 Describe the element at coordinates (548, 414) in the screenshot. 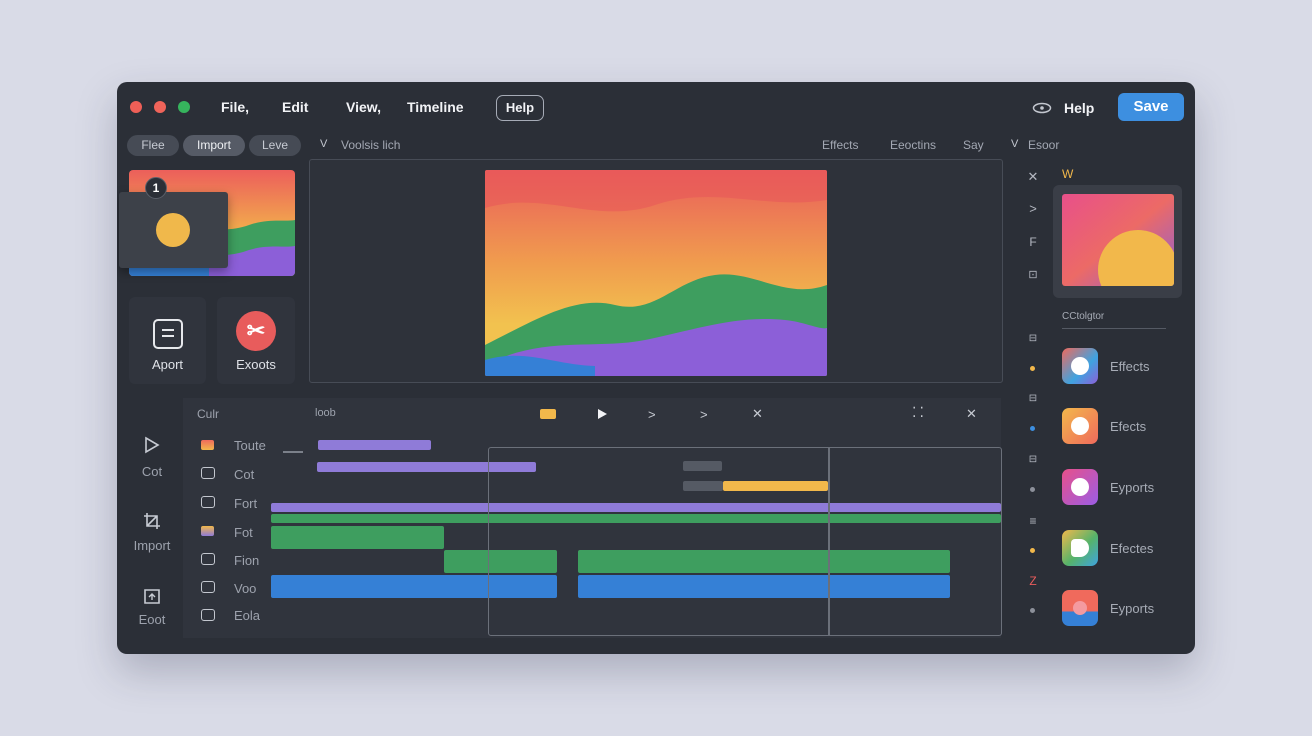

I see `marker-icon` at that location.